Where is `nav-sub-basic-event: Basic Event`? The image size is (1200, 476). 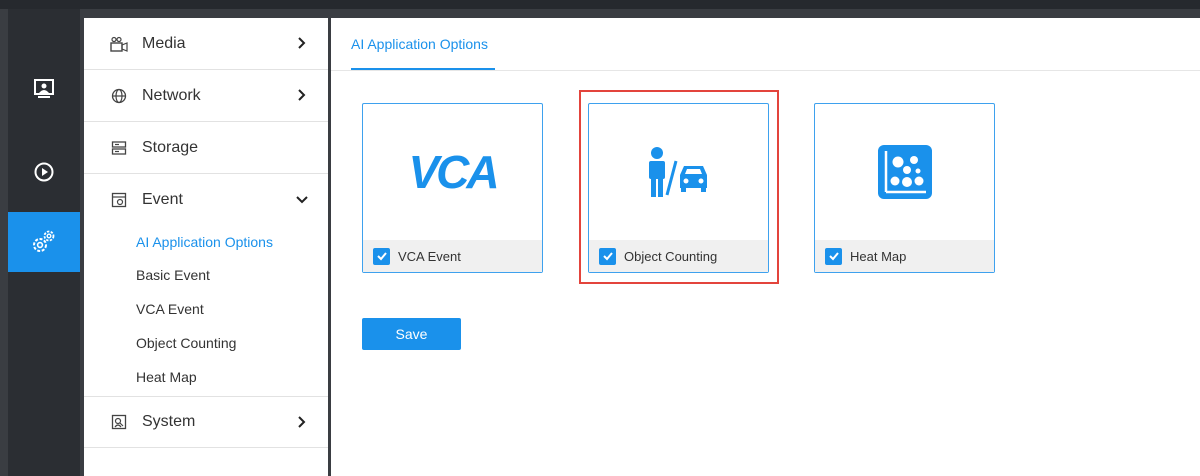
nav-sub-basic-event: Basic Event is located at coordinates (173, 275).